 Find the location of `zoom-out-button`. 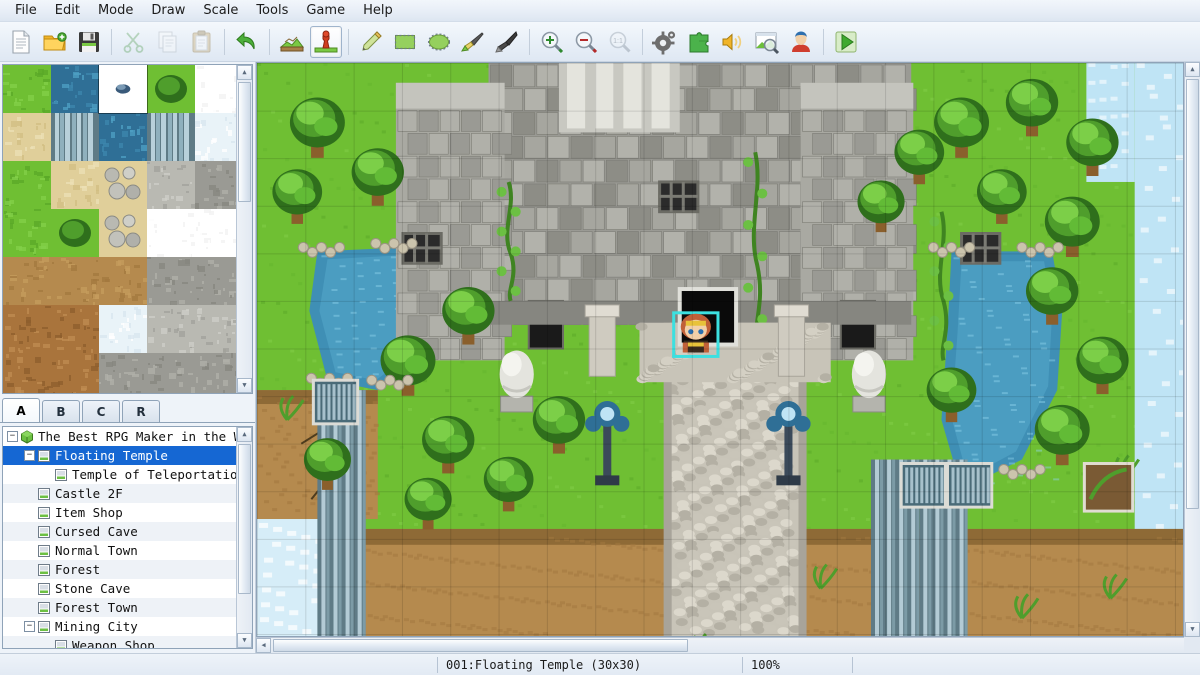

zoom-out-button is located at coordinates (586, 42).